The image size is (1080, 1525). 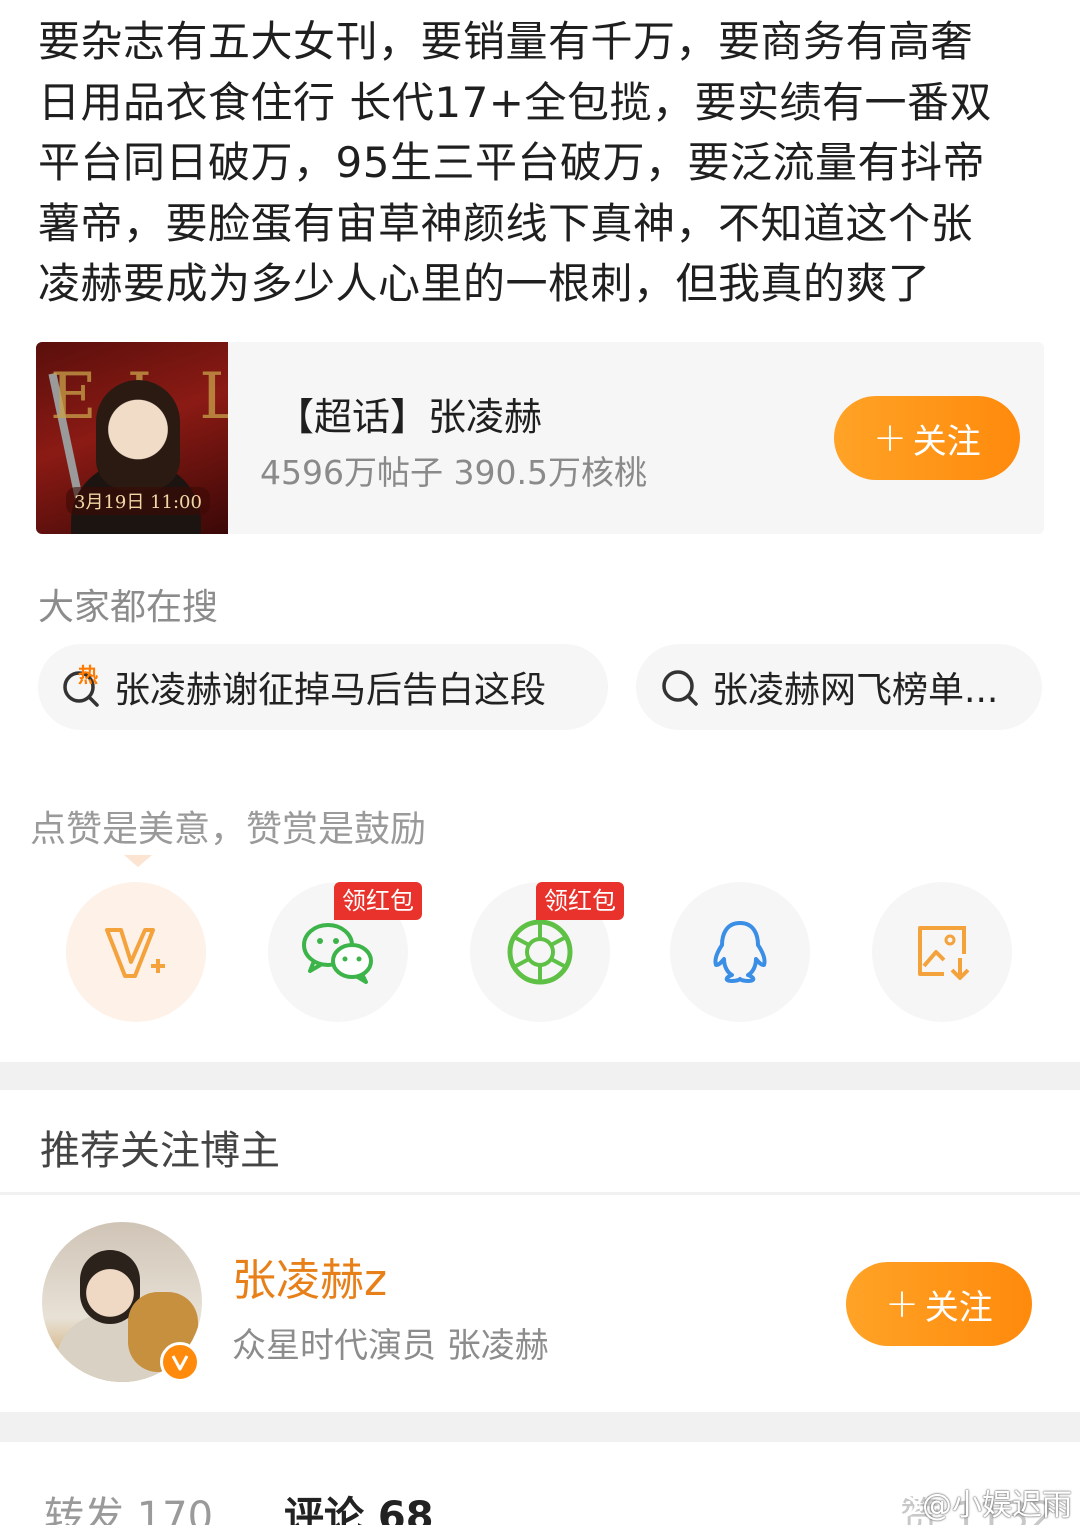 I want to click on post-line: 要杂志有五大女刊，要销量有千万，要商务有高奢, so click(x=506, y=41).